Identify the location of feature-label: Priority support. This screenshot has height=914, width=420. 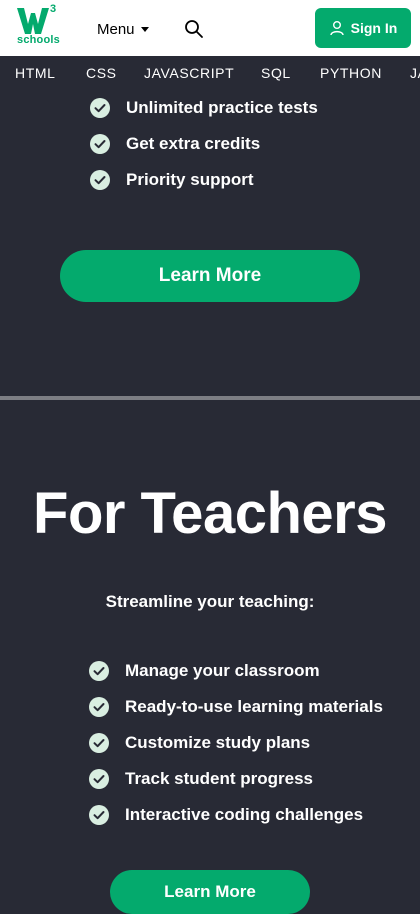
(190, 179).